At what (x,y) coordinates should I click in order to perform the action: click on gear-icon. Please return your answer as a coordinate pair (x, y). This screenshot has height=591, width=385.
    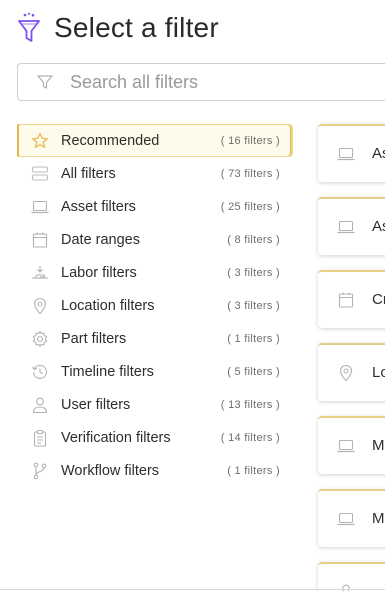
    Looking at the image, I should click on (40, 339).